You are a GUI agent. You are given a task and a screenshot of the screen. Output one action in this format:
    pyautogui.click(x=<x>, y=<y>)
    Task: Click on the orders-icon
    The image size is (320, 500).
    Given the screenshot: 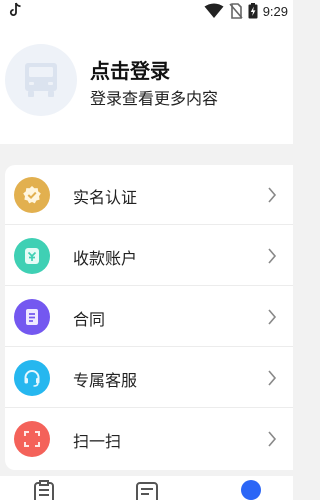 What is the action you would take?
    pyautogui.click(x=44, y=488)
    